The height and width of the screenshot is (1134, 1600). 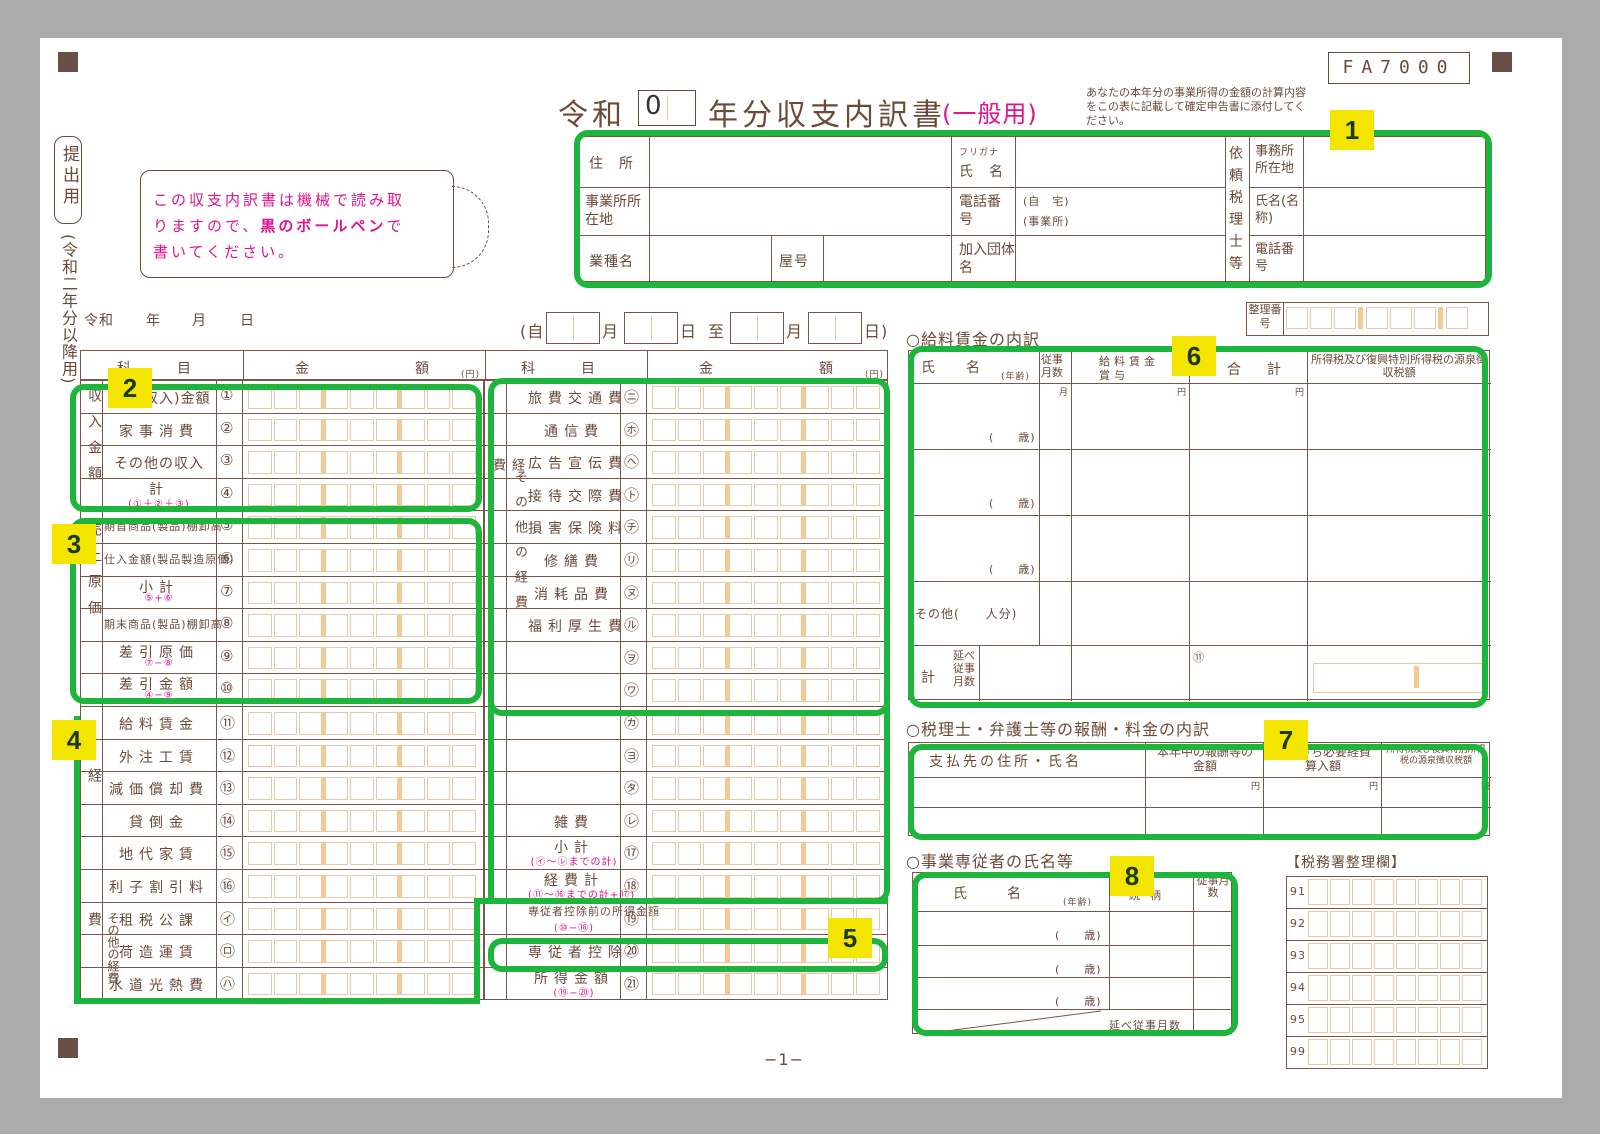 I want to click on title-kind: (一般用), so click(x=990, y=114).